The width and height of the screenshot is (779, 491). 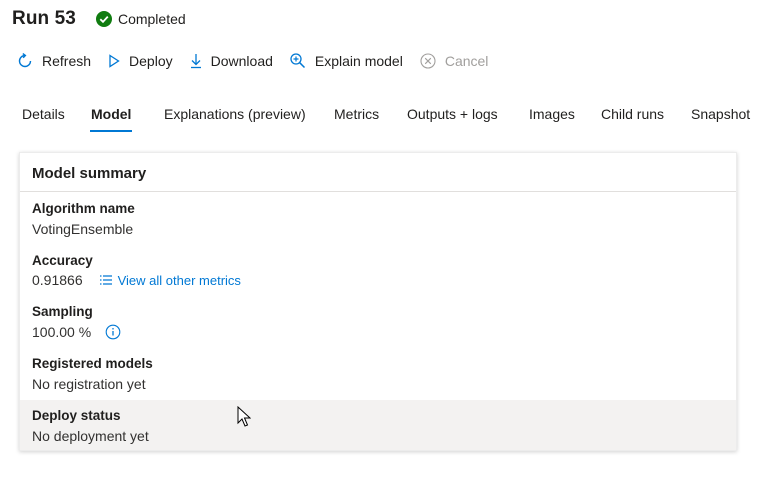 I want to click on download-icon, so click(x=195, y=61).